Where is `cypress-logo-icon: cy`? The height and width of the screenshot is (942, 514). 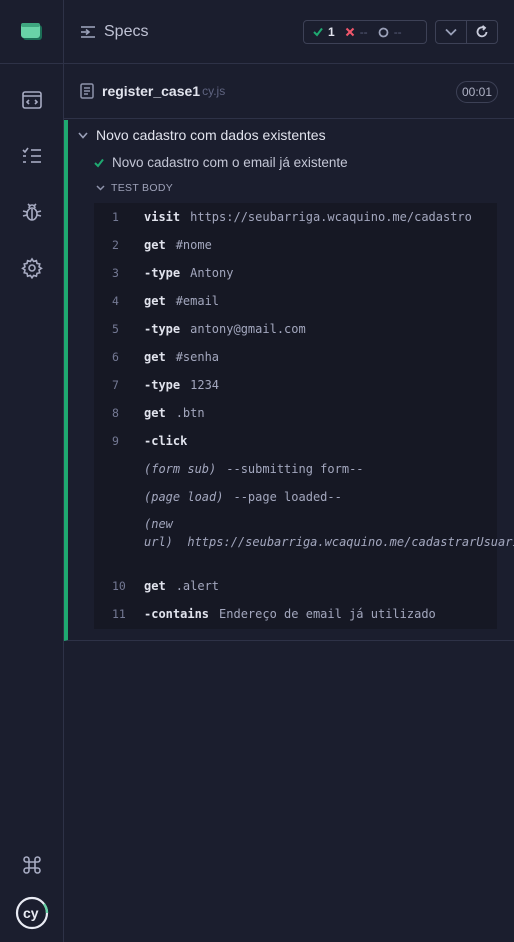 cypress-logo-icon: cy is located at coordinates (32, 913).